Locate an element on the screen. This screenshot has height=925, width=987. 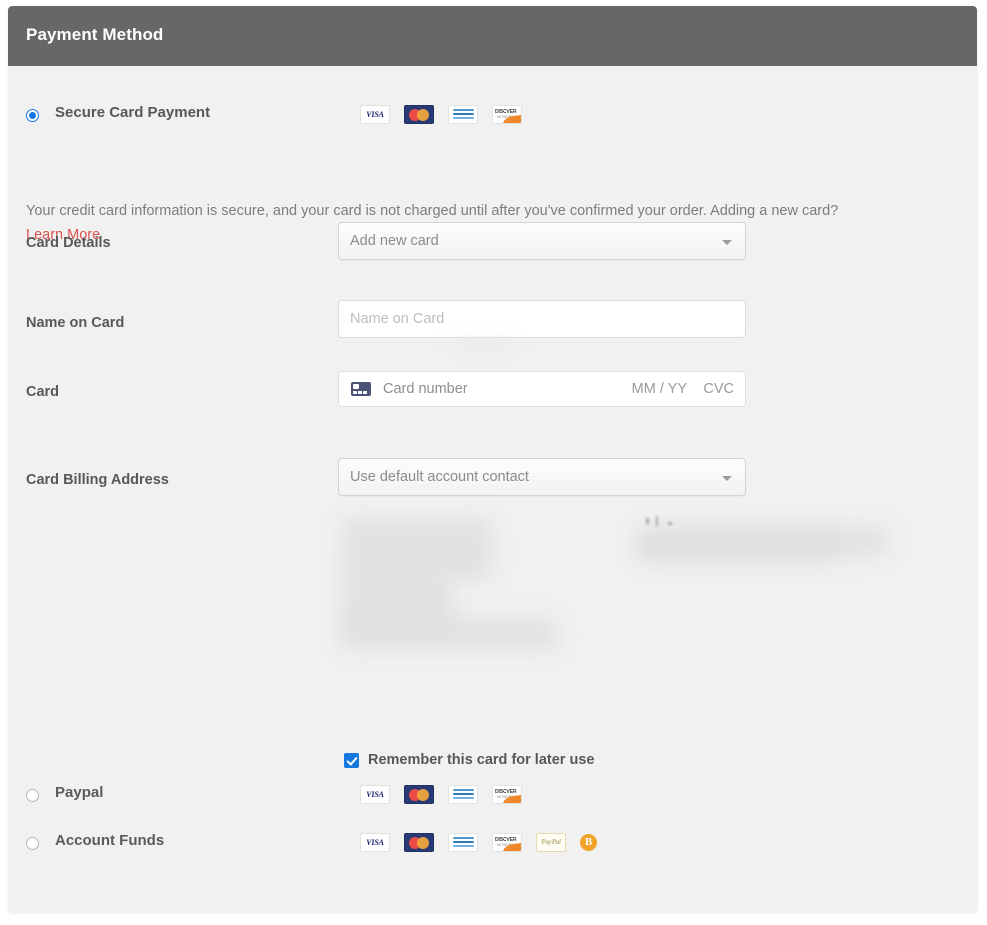
name-on-card-field: Name on Card is located at coordinates (542, 319).